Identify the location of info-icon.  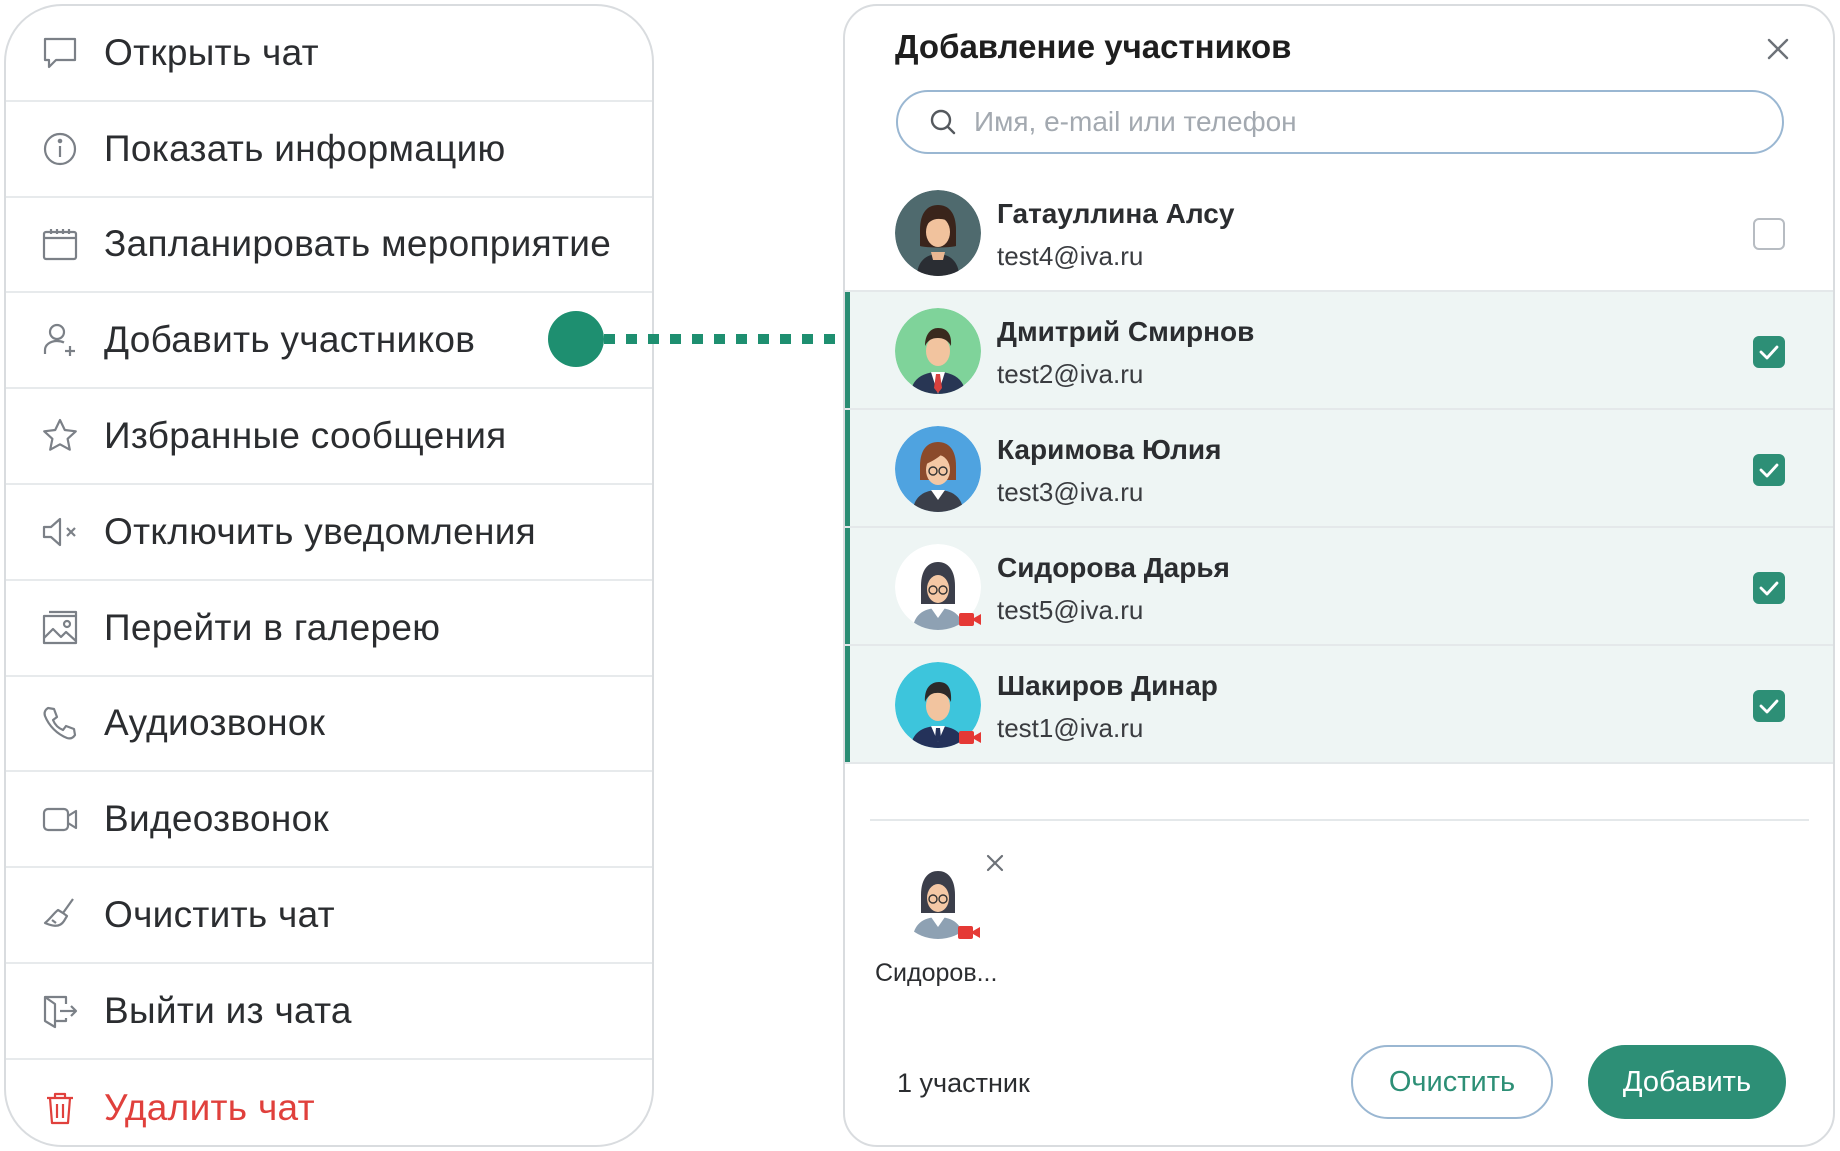
(60, 149).